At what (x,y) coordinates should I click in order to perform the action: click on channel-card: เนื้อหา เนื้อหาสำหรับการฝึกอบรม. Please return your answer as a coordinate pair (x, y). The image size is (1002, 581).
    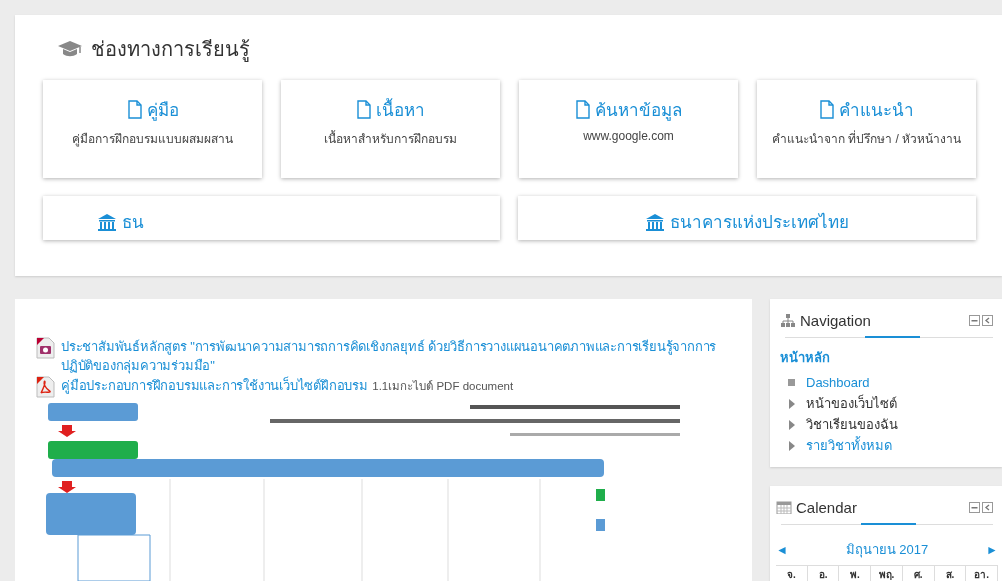
    Looking at the image, I should click on (390, 129).